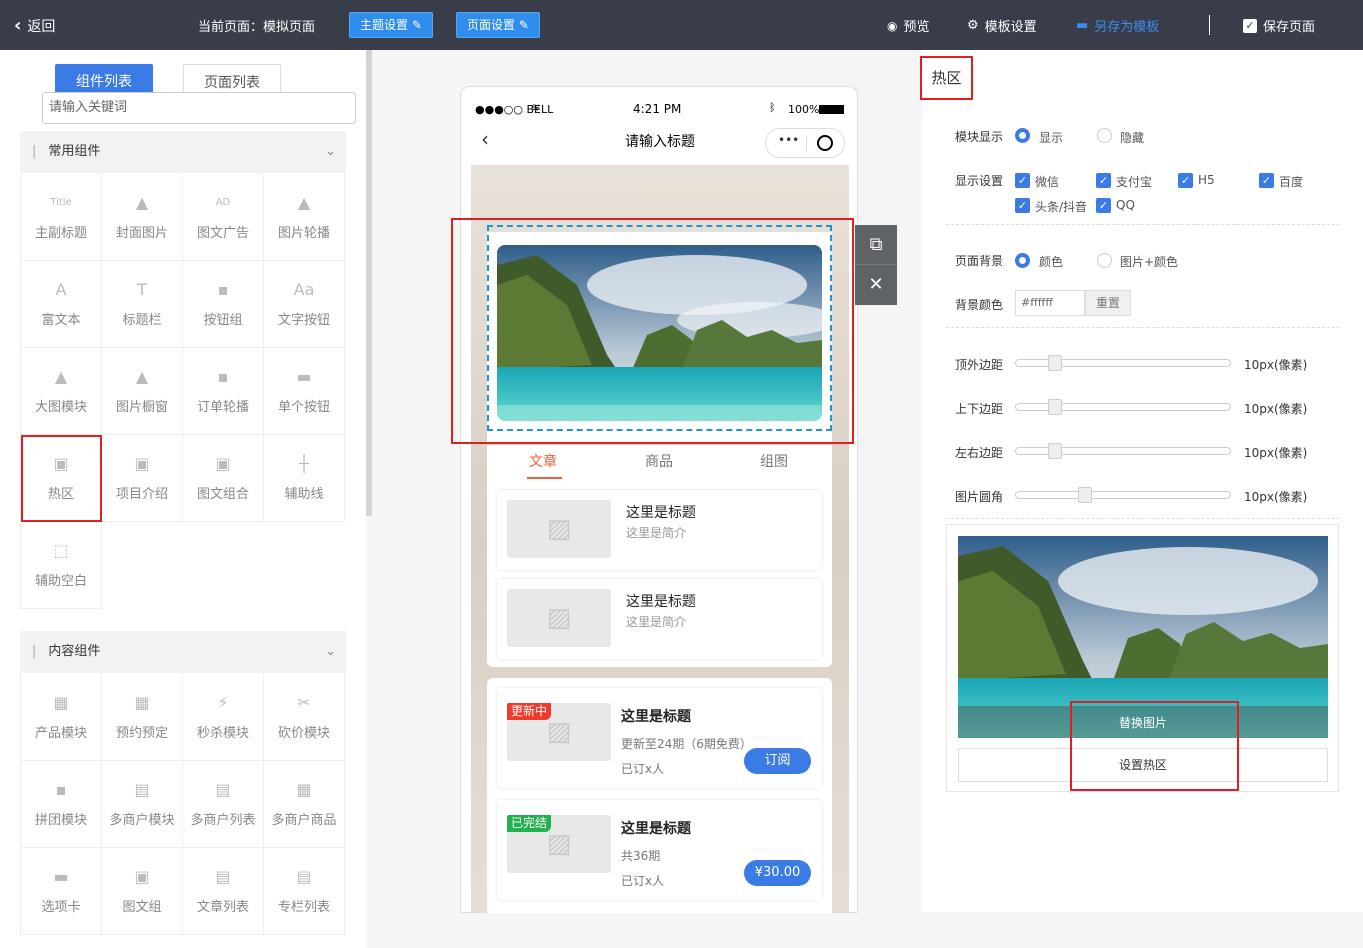  I want to click on platform-label: 支付宝, so click(1134, 182).